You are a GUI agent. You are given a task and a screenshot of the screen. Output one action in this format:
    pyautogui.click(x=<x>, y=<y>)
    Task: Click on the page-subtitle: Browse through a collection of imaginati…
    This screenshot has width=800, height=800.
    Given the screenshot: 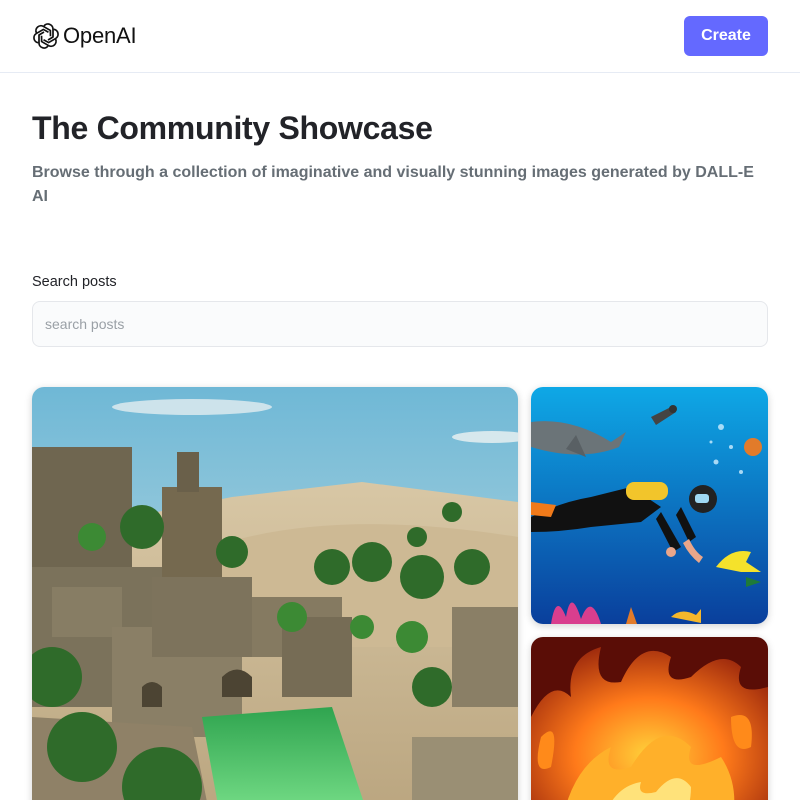 What is the action you would take?
    pyautogui.click(x=393, y=184)
    